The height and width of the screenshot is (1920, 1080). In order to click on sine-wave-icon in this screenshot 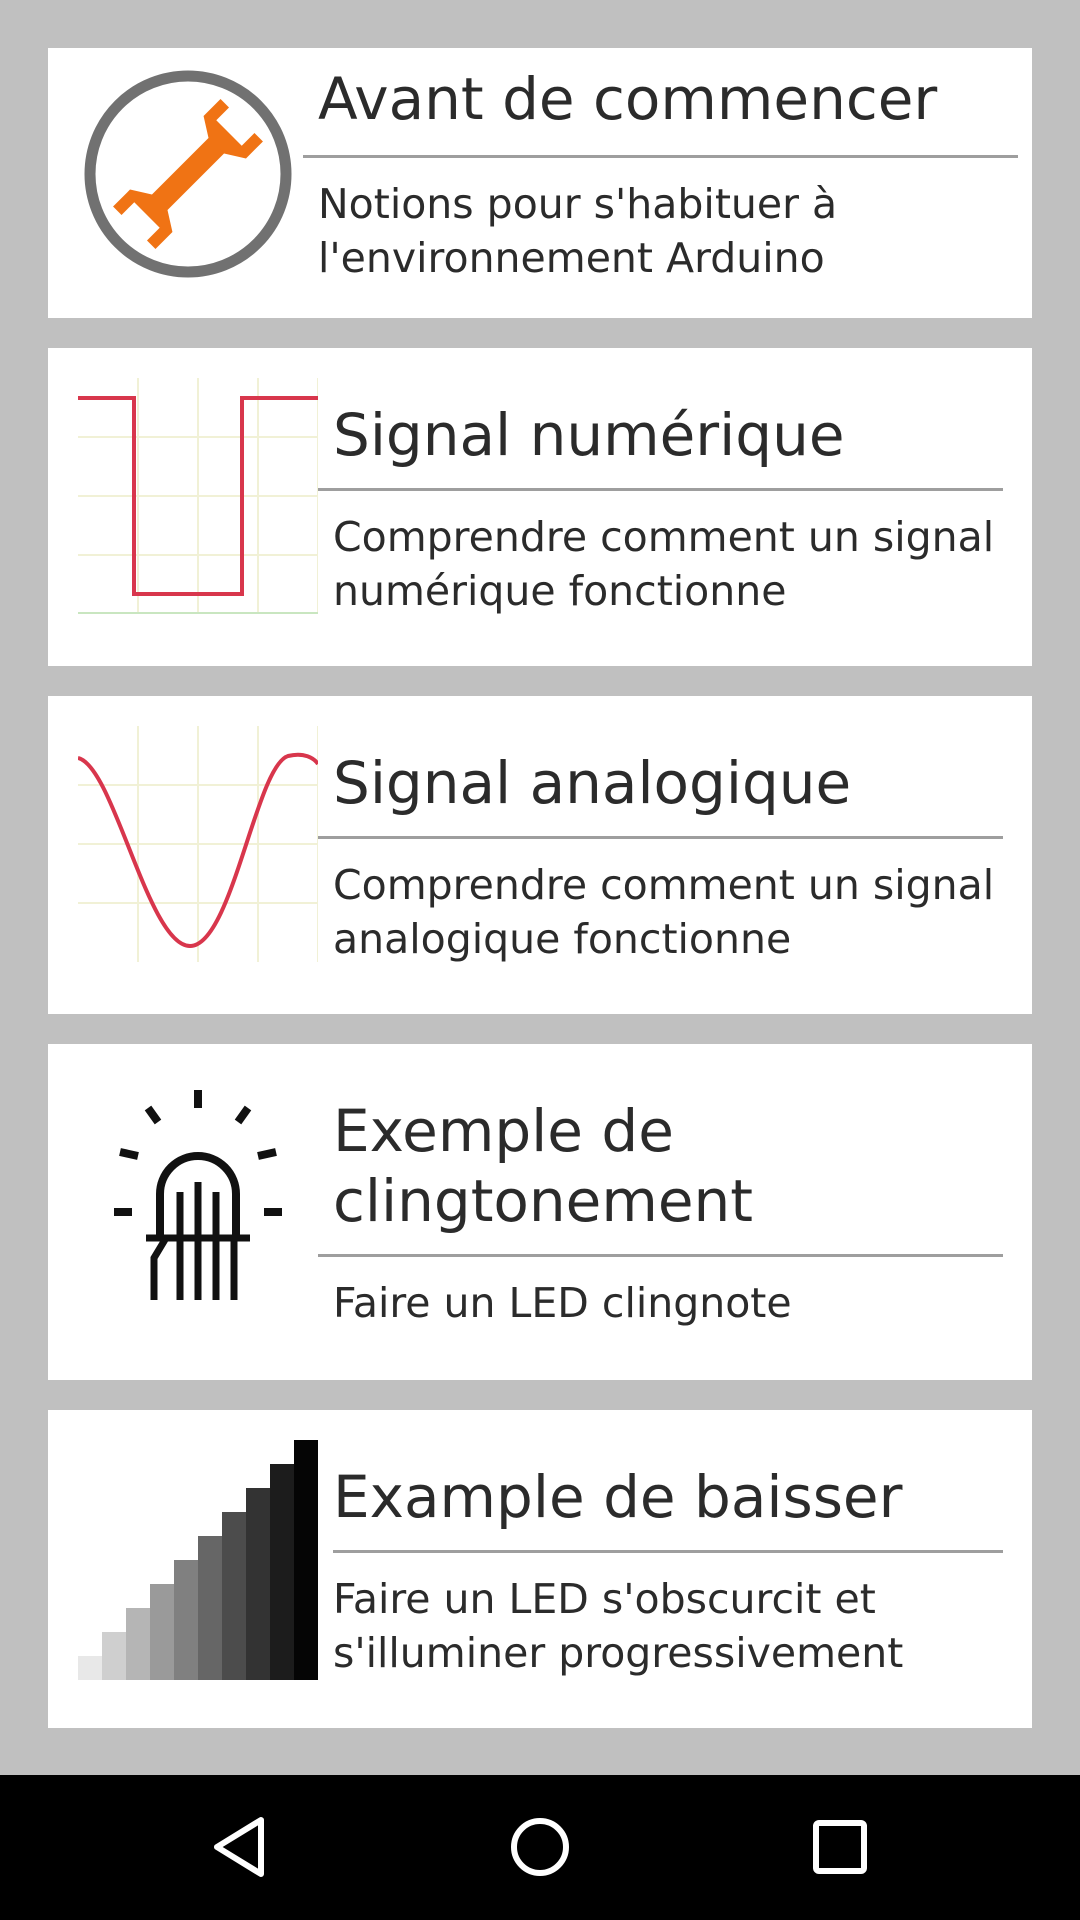, I will do `click(198, 844)`.